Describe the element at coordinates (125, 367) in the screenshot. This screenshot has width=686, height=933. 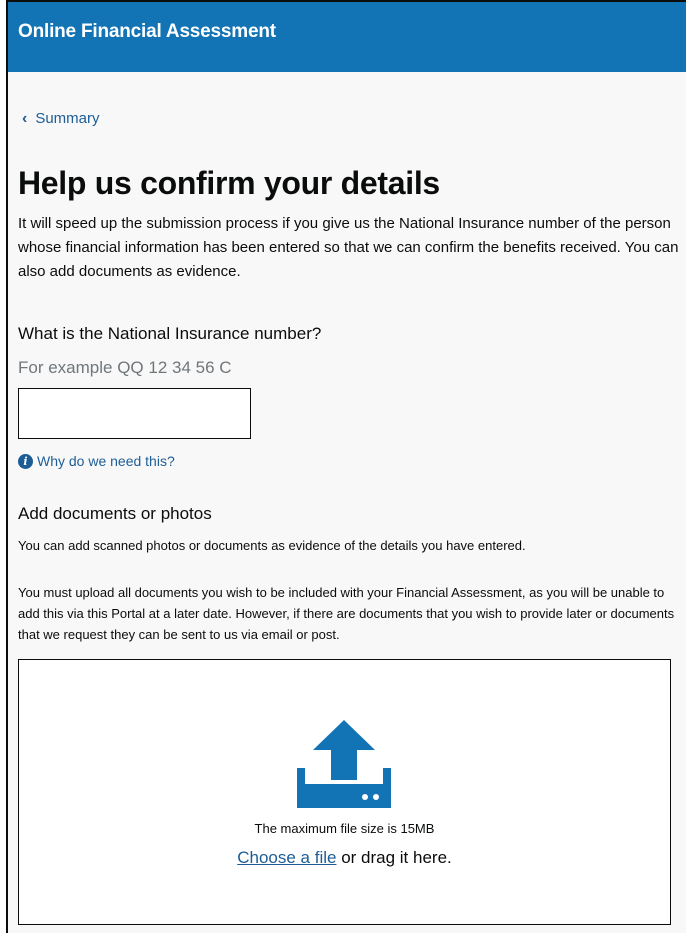
I see `ni-number-hint: For example QQ 12 34 56 C` at that location.